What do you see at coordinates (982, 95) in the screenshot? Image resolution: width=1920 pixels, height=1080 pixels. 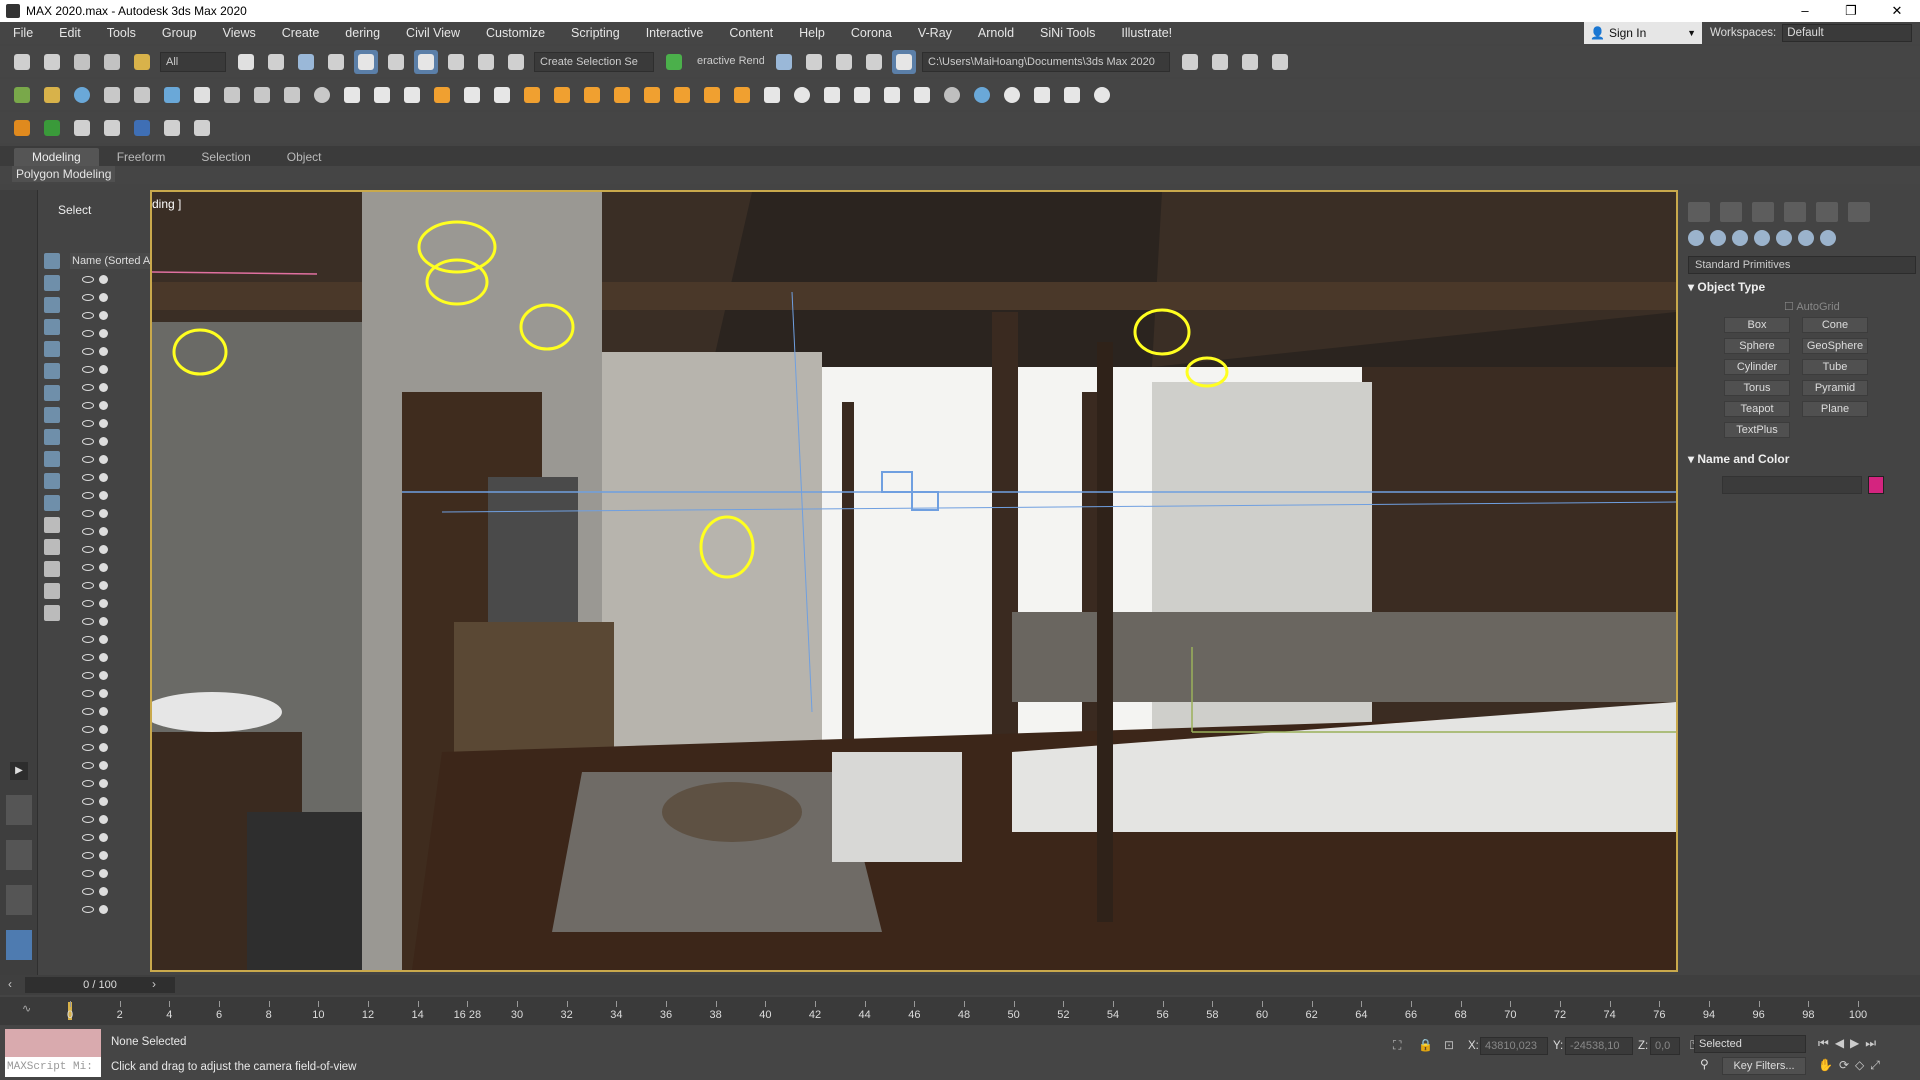 I see `multi-material-icon` at bounding box center [982, 95].